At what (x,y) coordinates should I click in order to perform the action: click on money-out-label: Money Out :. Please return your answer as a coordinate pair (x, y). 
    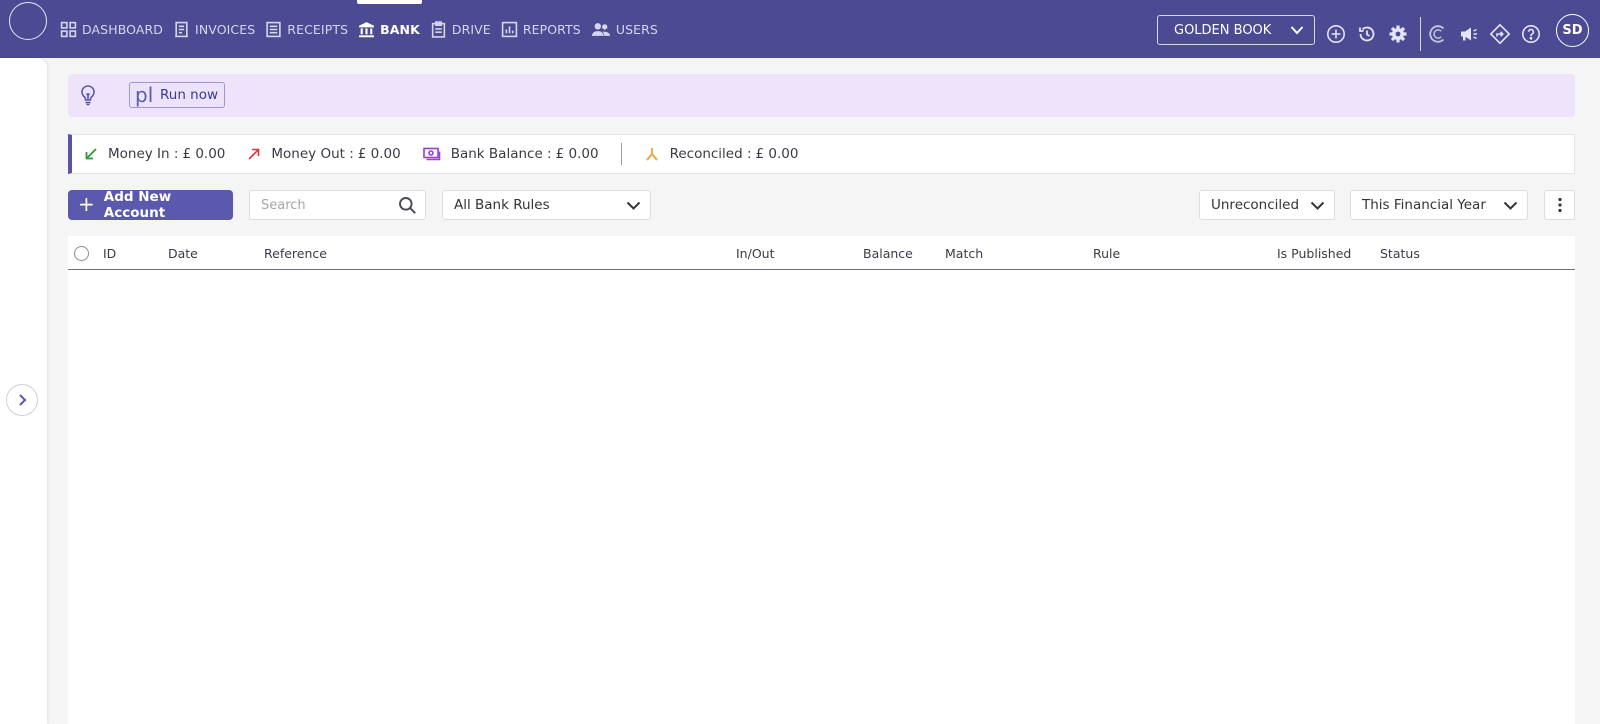
    Looking at the image, I should click on (312, 154).